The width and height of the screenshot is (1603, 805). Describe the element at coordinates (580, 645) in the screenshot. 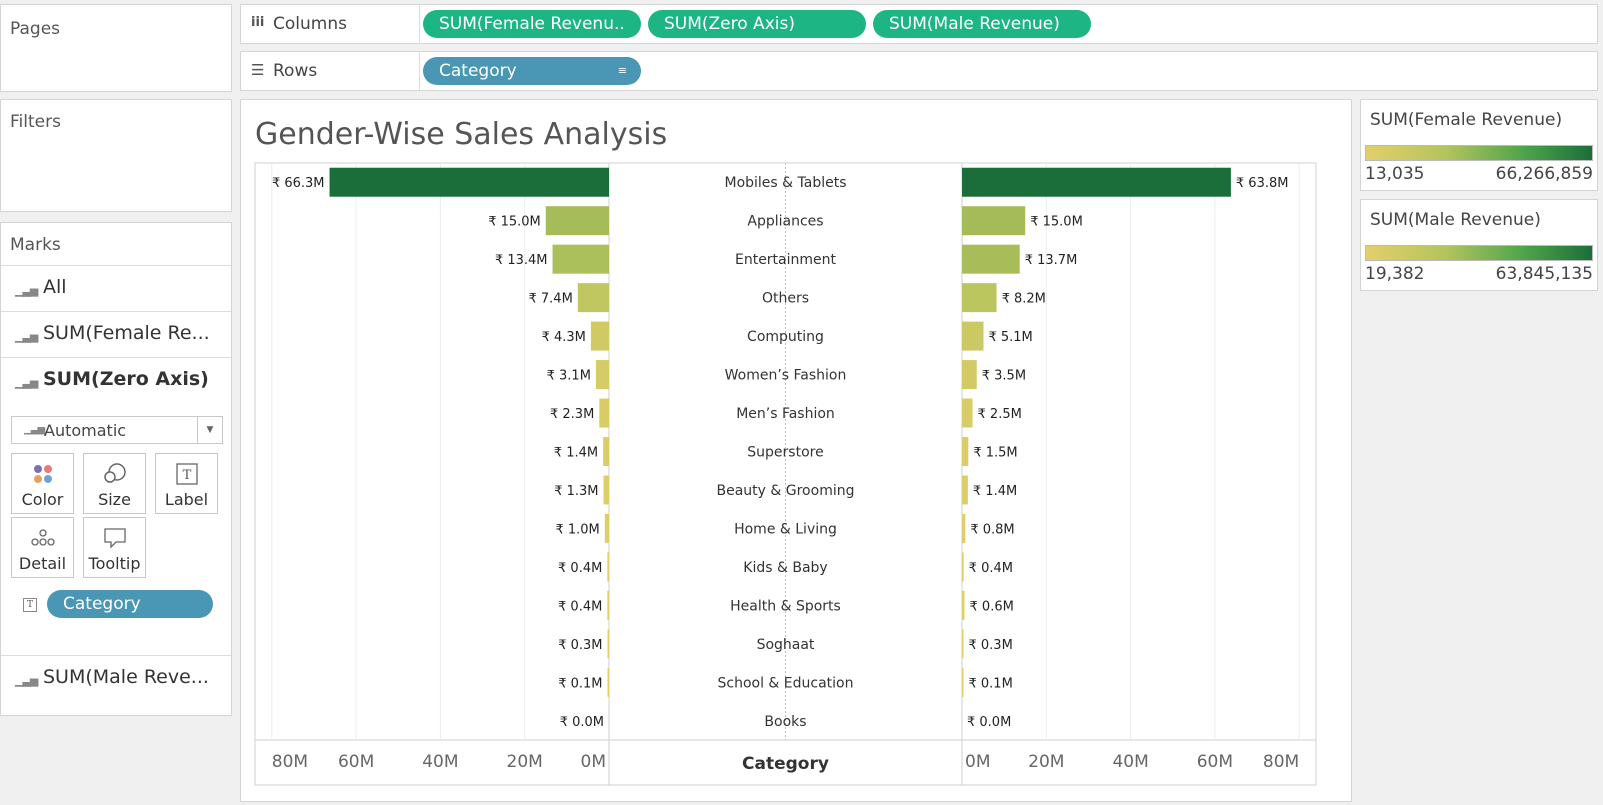

I see `female-bar-label: ₹ 0.3M` at that location.